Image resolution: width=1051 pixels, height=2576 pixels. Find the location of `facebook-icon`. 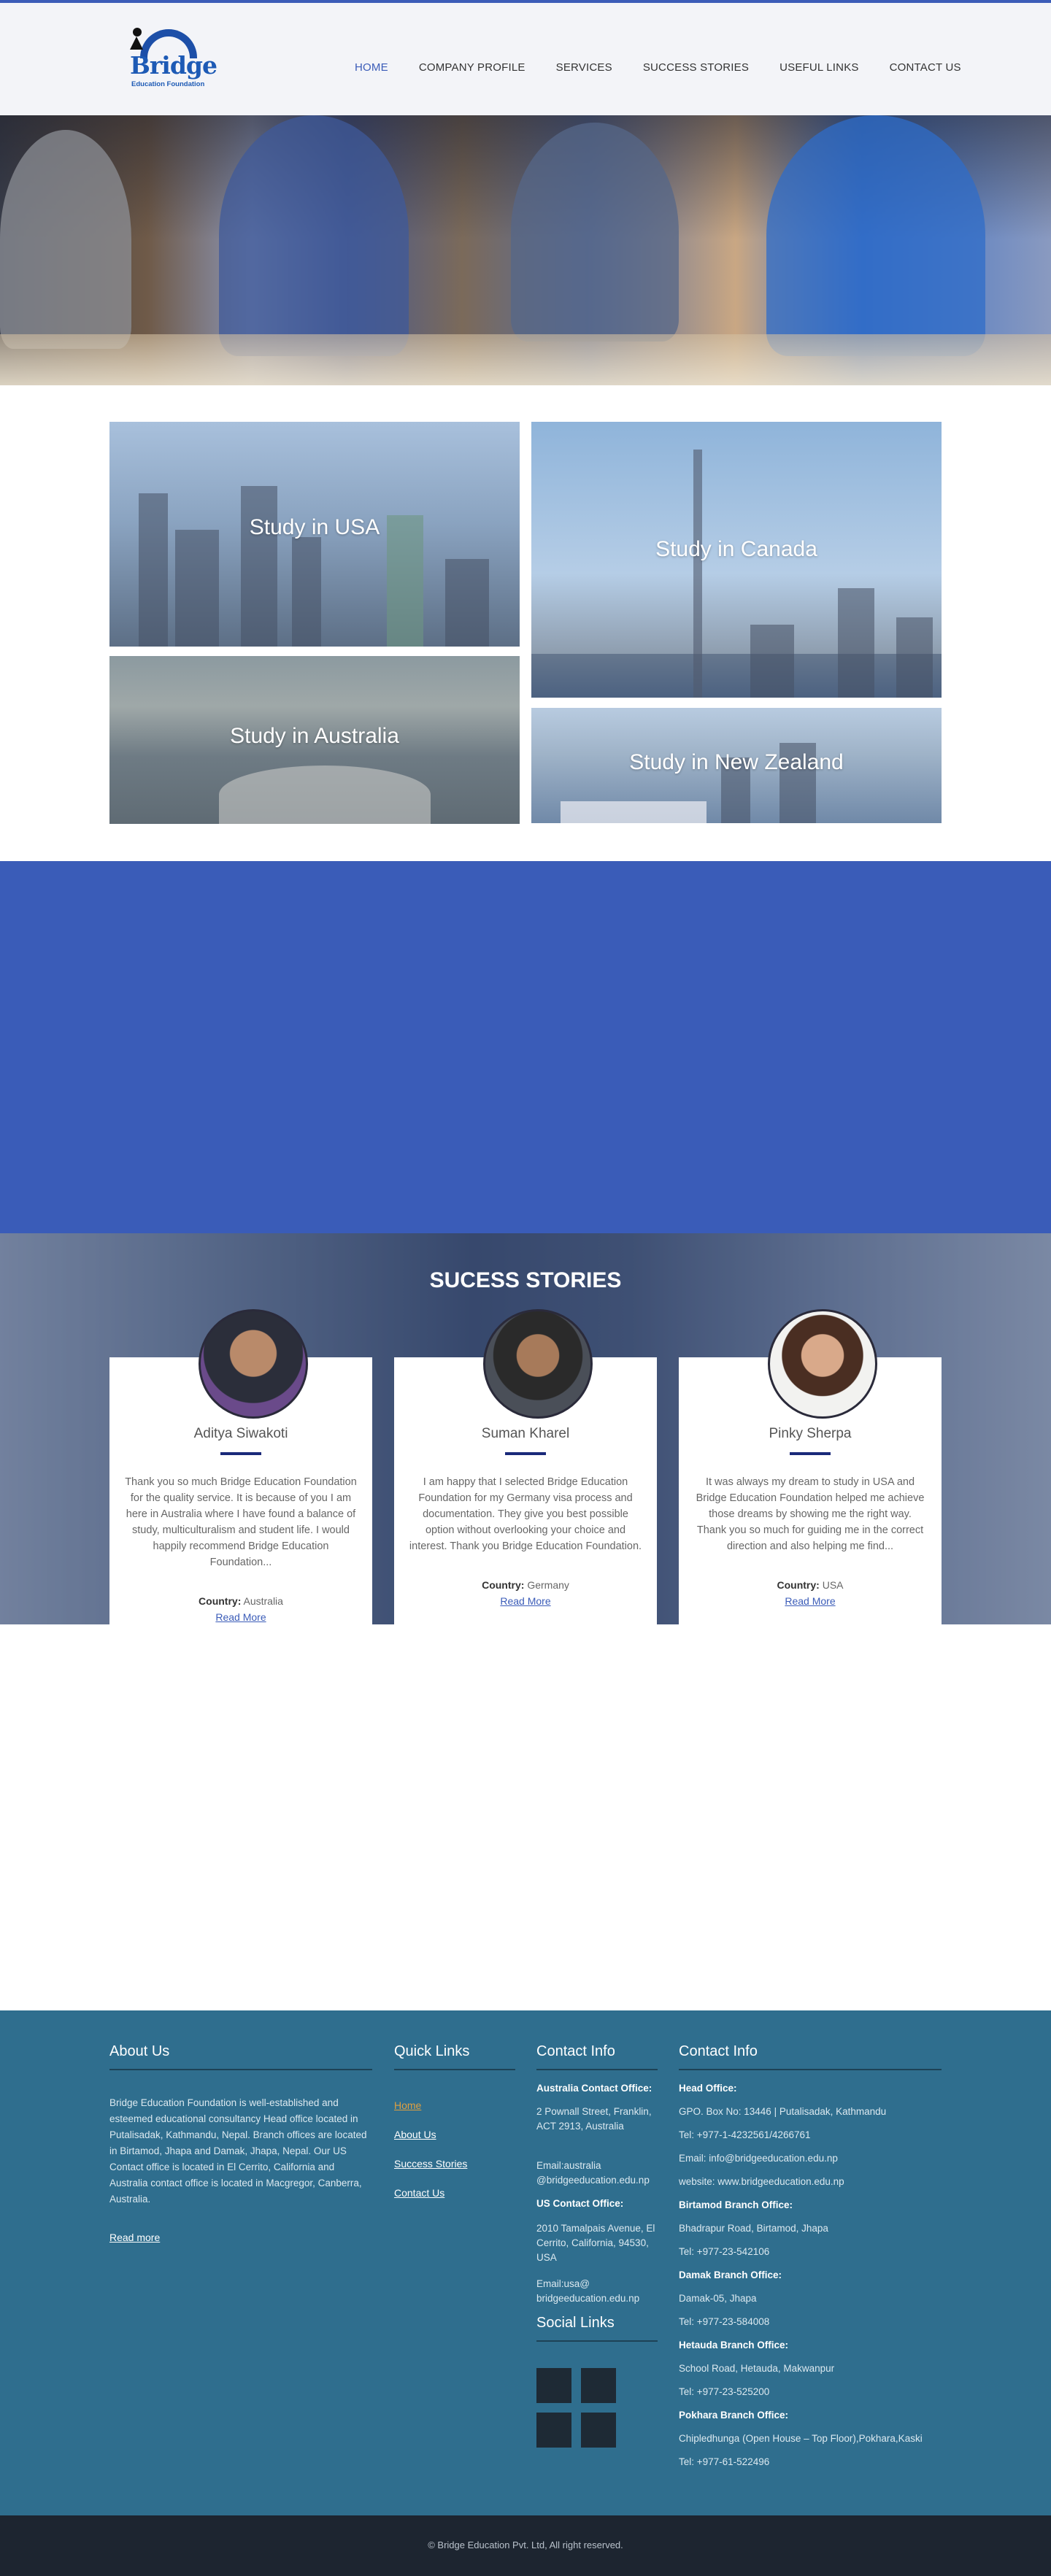

facebook-icon is located at coordinates (553, 2385).